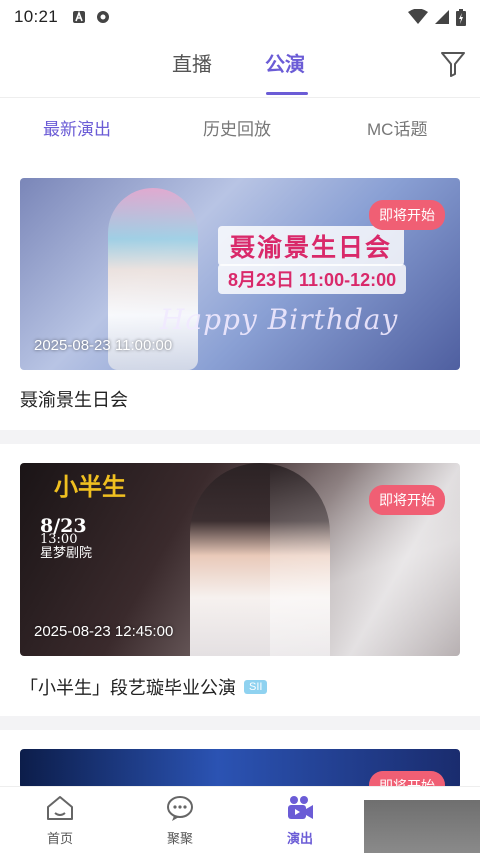 The height and width of the screenshot is (853, 480). What do you see at coordinates (300, 820) in the screenshot?
I see `nav-performance: 演出` at bounding box center [300, 820].